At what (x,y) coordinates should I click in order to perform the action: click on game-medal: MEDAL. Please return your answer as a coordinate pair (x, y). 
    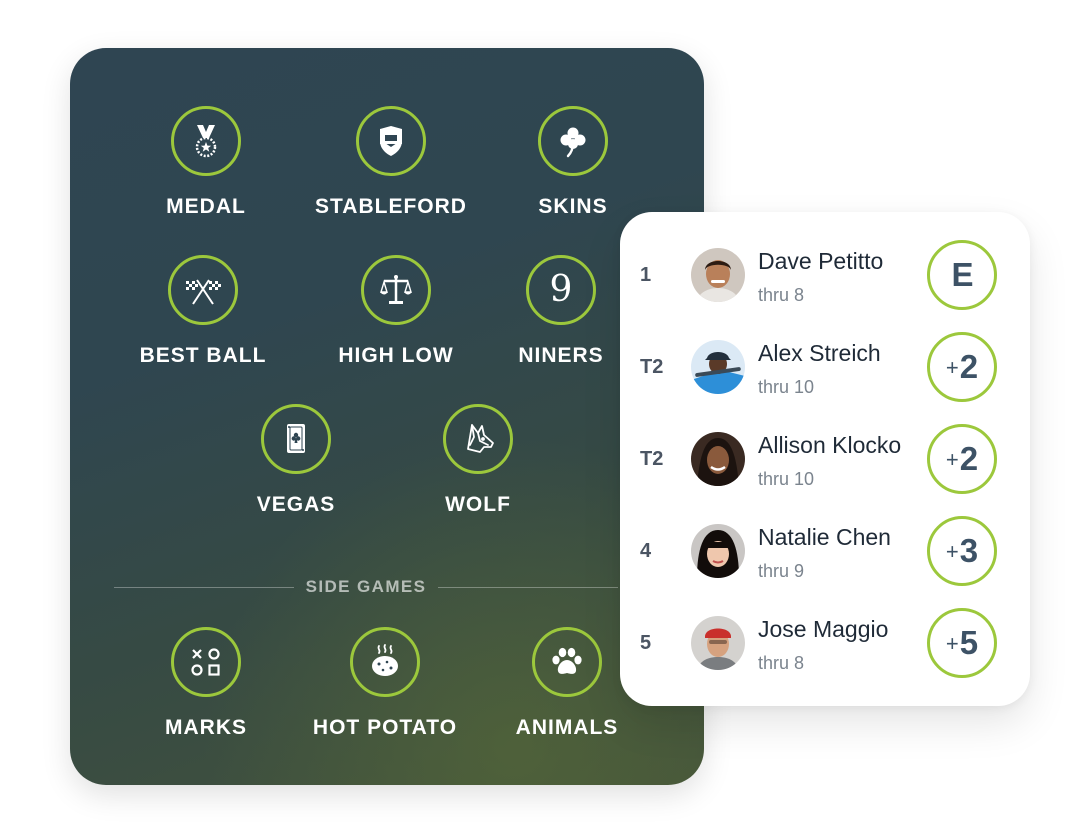
    Looking at the image, I should click on (206, 162).